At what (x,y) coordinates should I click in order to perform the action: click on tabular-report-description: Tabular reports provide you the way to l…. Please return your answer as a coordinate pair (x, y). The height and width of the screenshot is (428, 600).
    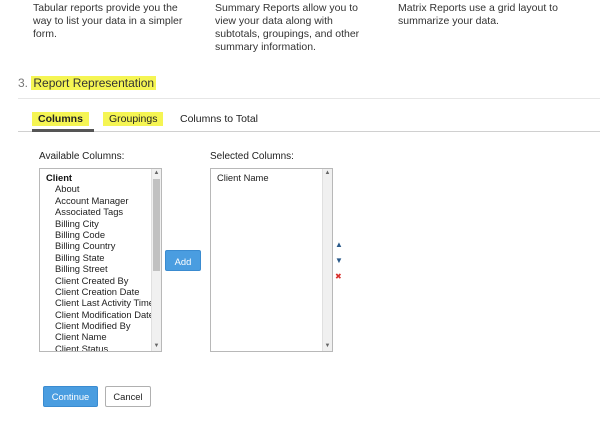
    Looking at the image, I should click on (108, 21).